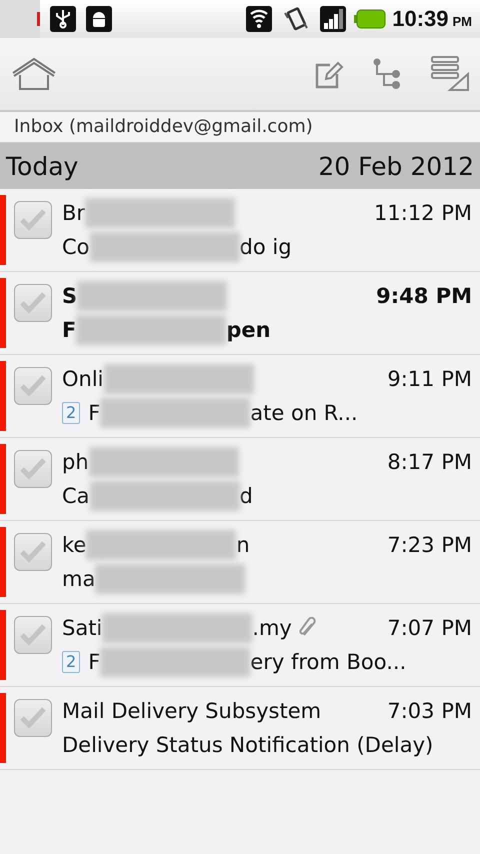 The width and height of the screenshot is (480, 854). I want to click on message-item: ph 8:17 PM Ca d, so click(240, 479).